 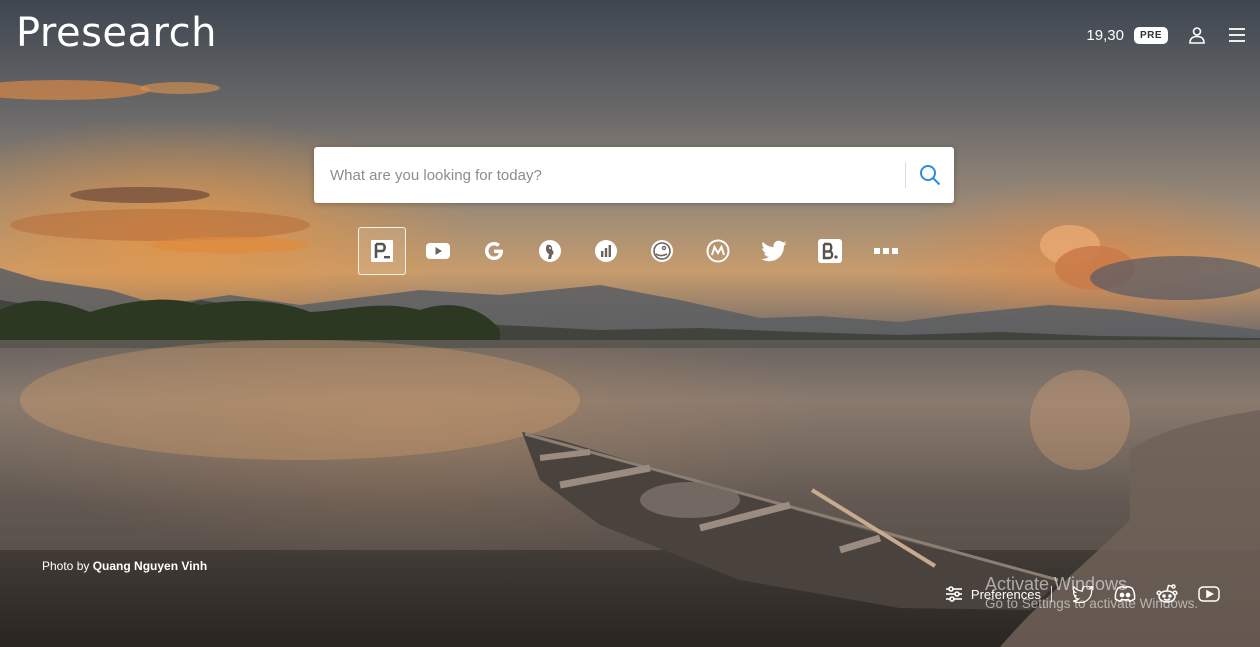 I want to click on photo-credit: Photo by Quang Nguyen Vinh, so click(x=124, y=566).